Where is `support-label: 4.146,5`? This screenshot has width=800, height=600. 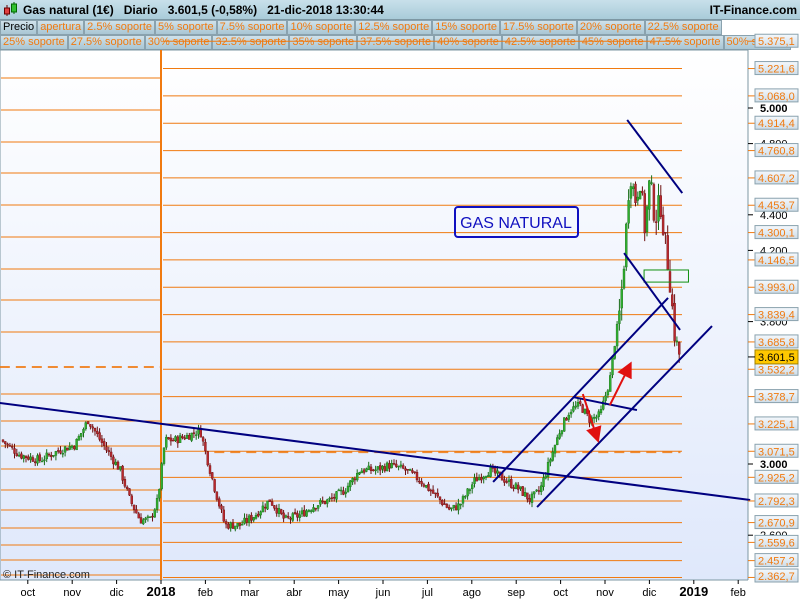 support-label: 4.146,5 is located at coordinates (776, 261).